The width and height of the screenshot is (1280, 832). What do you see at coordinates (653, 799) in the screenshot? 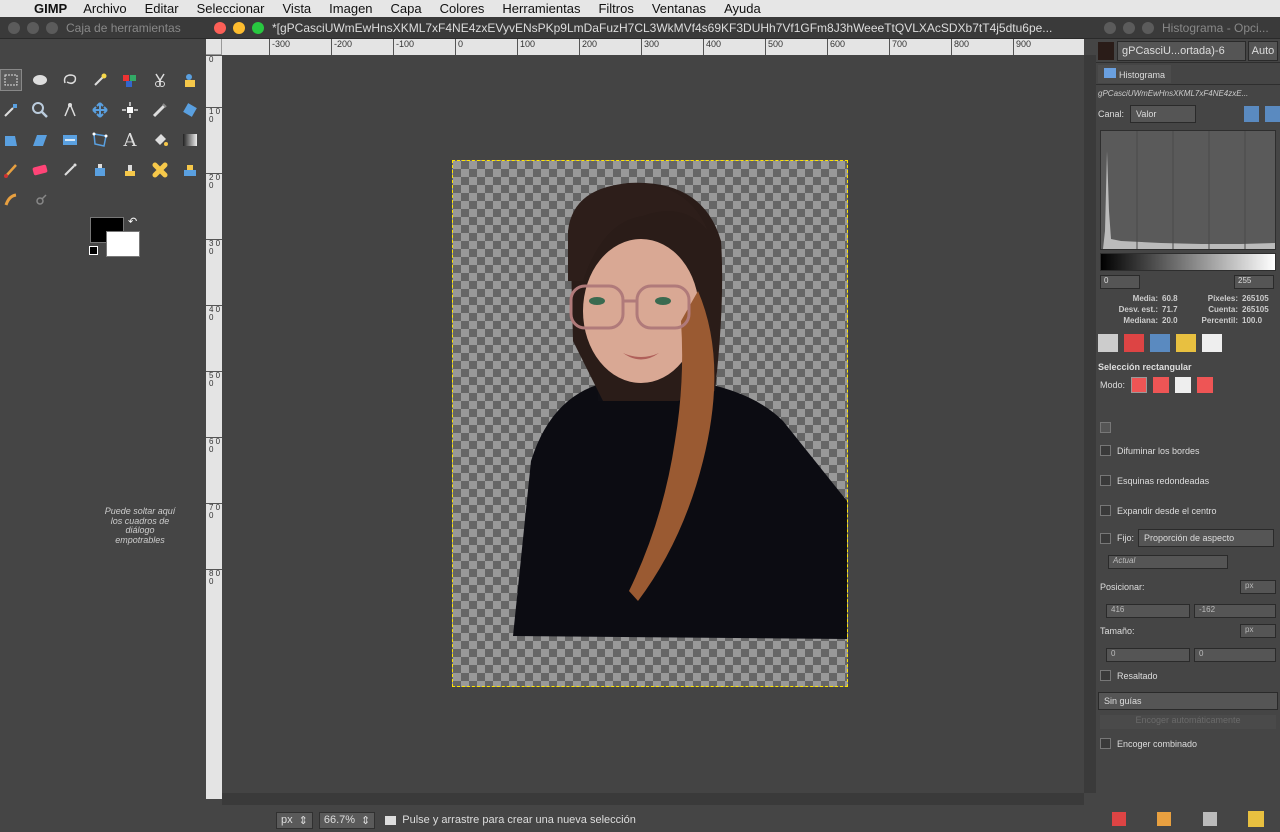
I see `horizontal-scrollbar` at bounding box center [653, 799].